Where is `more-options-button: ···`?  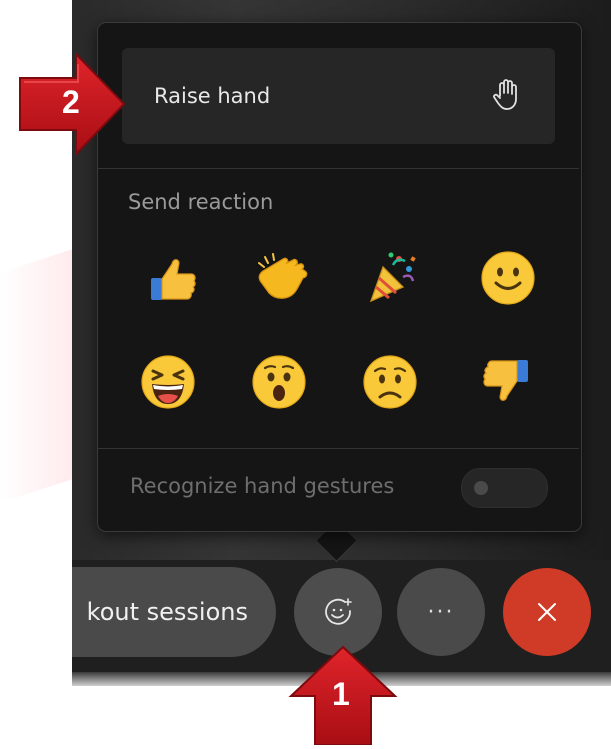
more-options-button: ··· is located at coordinates (441, 612).